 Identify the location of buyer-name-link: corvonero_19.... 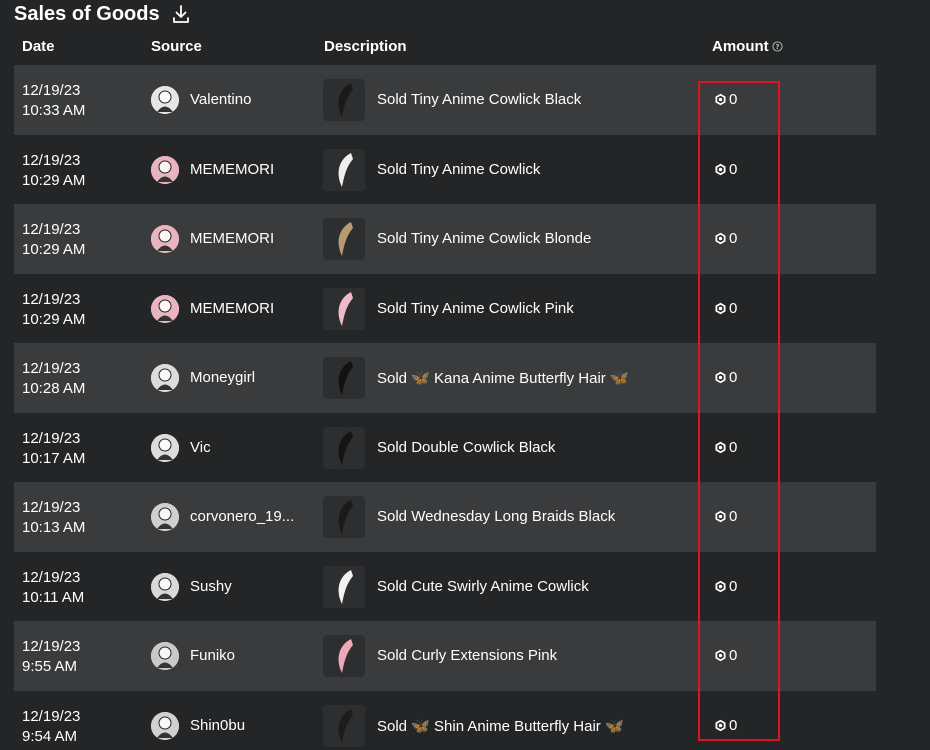
(242, 516).